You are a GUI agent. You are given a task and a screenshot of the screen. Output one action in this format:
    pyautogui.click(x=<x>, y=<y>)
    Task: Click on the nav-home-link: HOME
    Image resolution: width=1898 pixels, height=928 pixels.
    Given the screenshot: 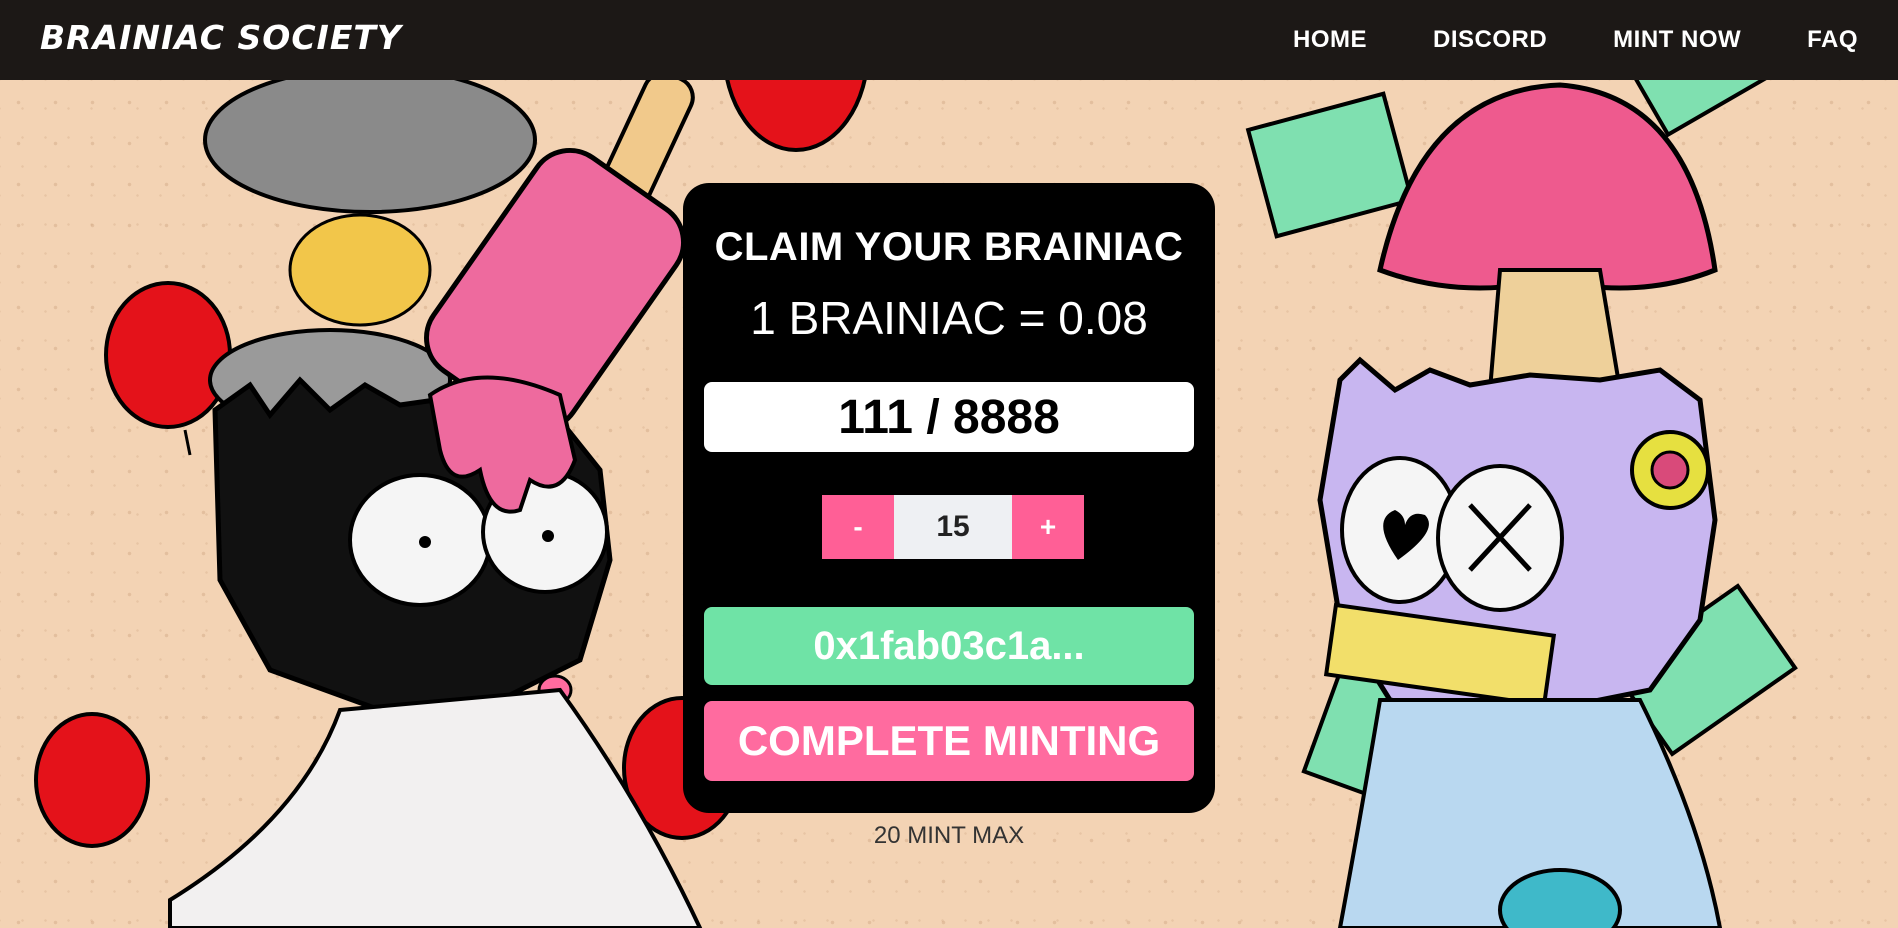 What is the action you would take?
    pyautogui.click(x=1330, y=40)
    